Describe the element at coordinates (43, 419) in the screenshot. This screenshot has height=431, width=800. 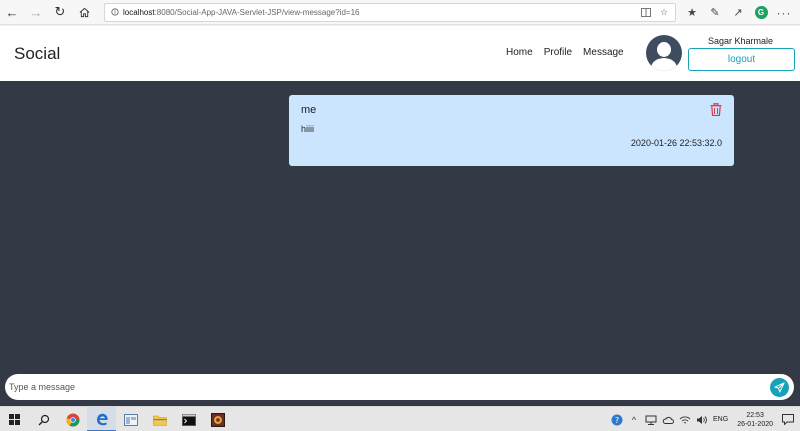
I see `search-icon` at that location.